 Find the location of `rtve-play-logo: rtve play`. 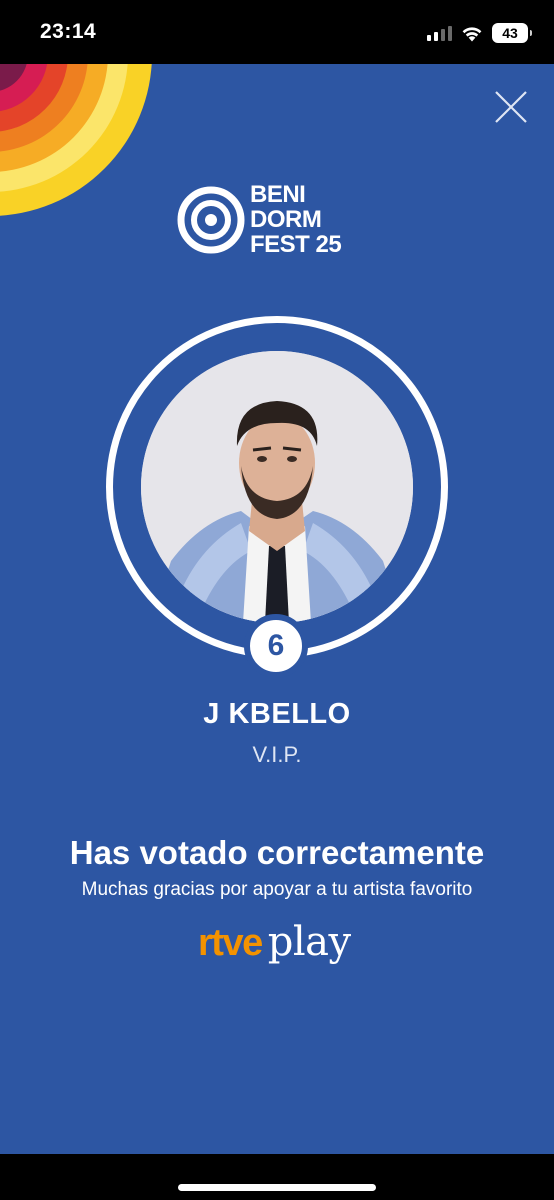

rtve-play-logo: rtve play is located at coordinates (274, 943).